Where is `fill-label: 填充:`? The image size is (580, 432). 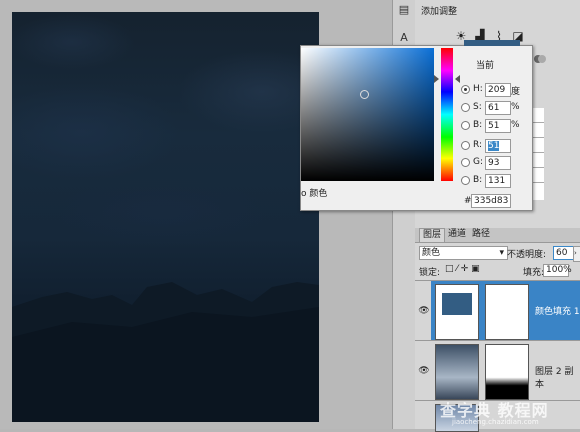
fill-label: 填充: is located at coordinates (534, 273).